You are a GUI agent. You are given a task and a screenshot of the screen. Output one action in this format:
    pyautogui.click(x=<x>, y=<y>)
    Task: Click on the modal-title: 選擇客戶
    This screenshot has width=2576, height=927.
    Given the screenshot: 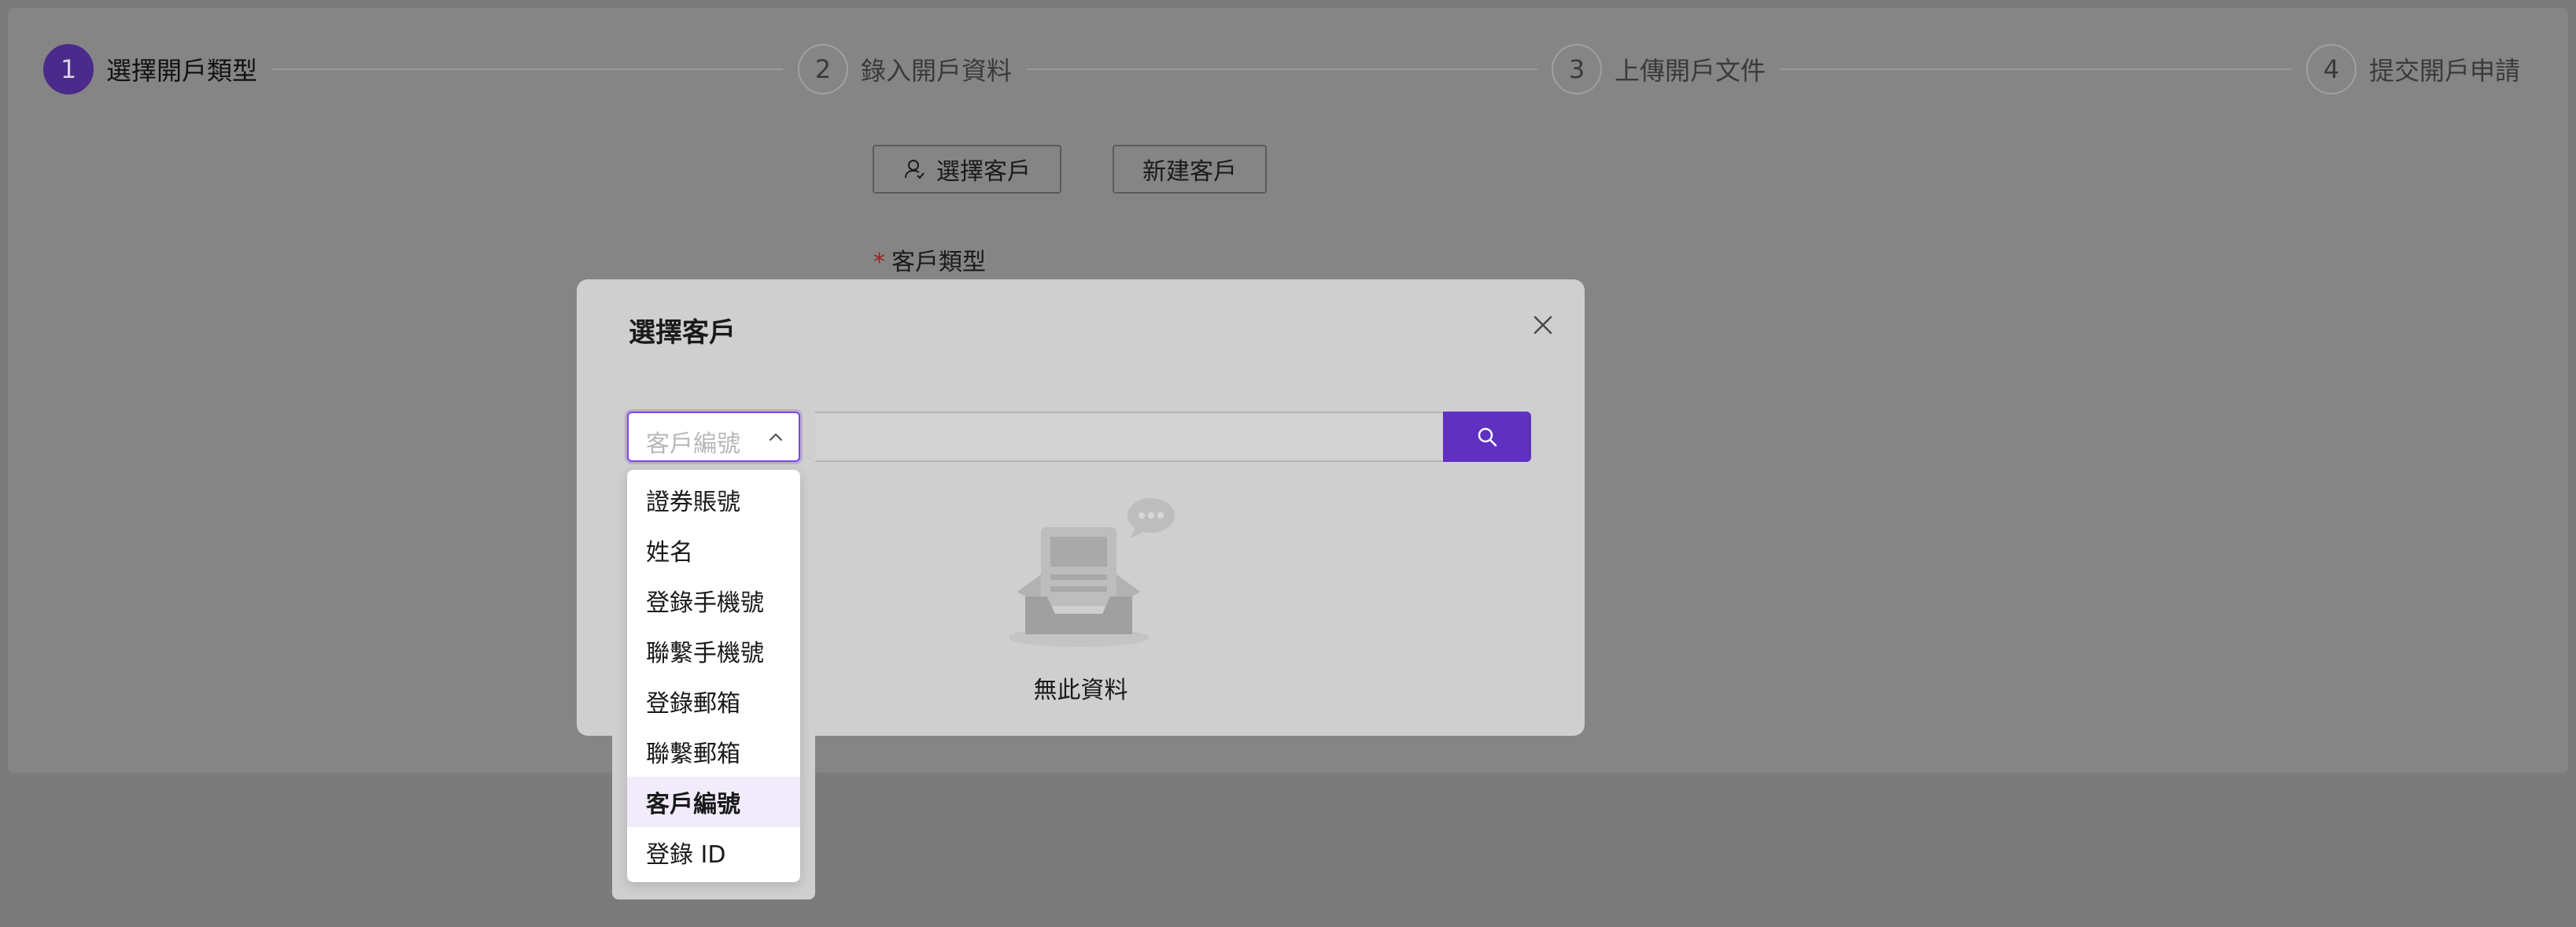 What is the action you would take?
    pyautogui.click(x=682, y=333)
    